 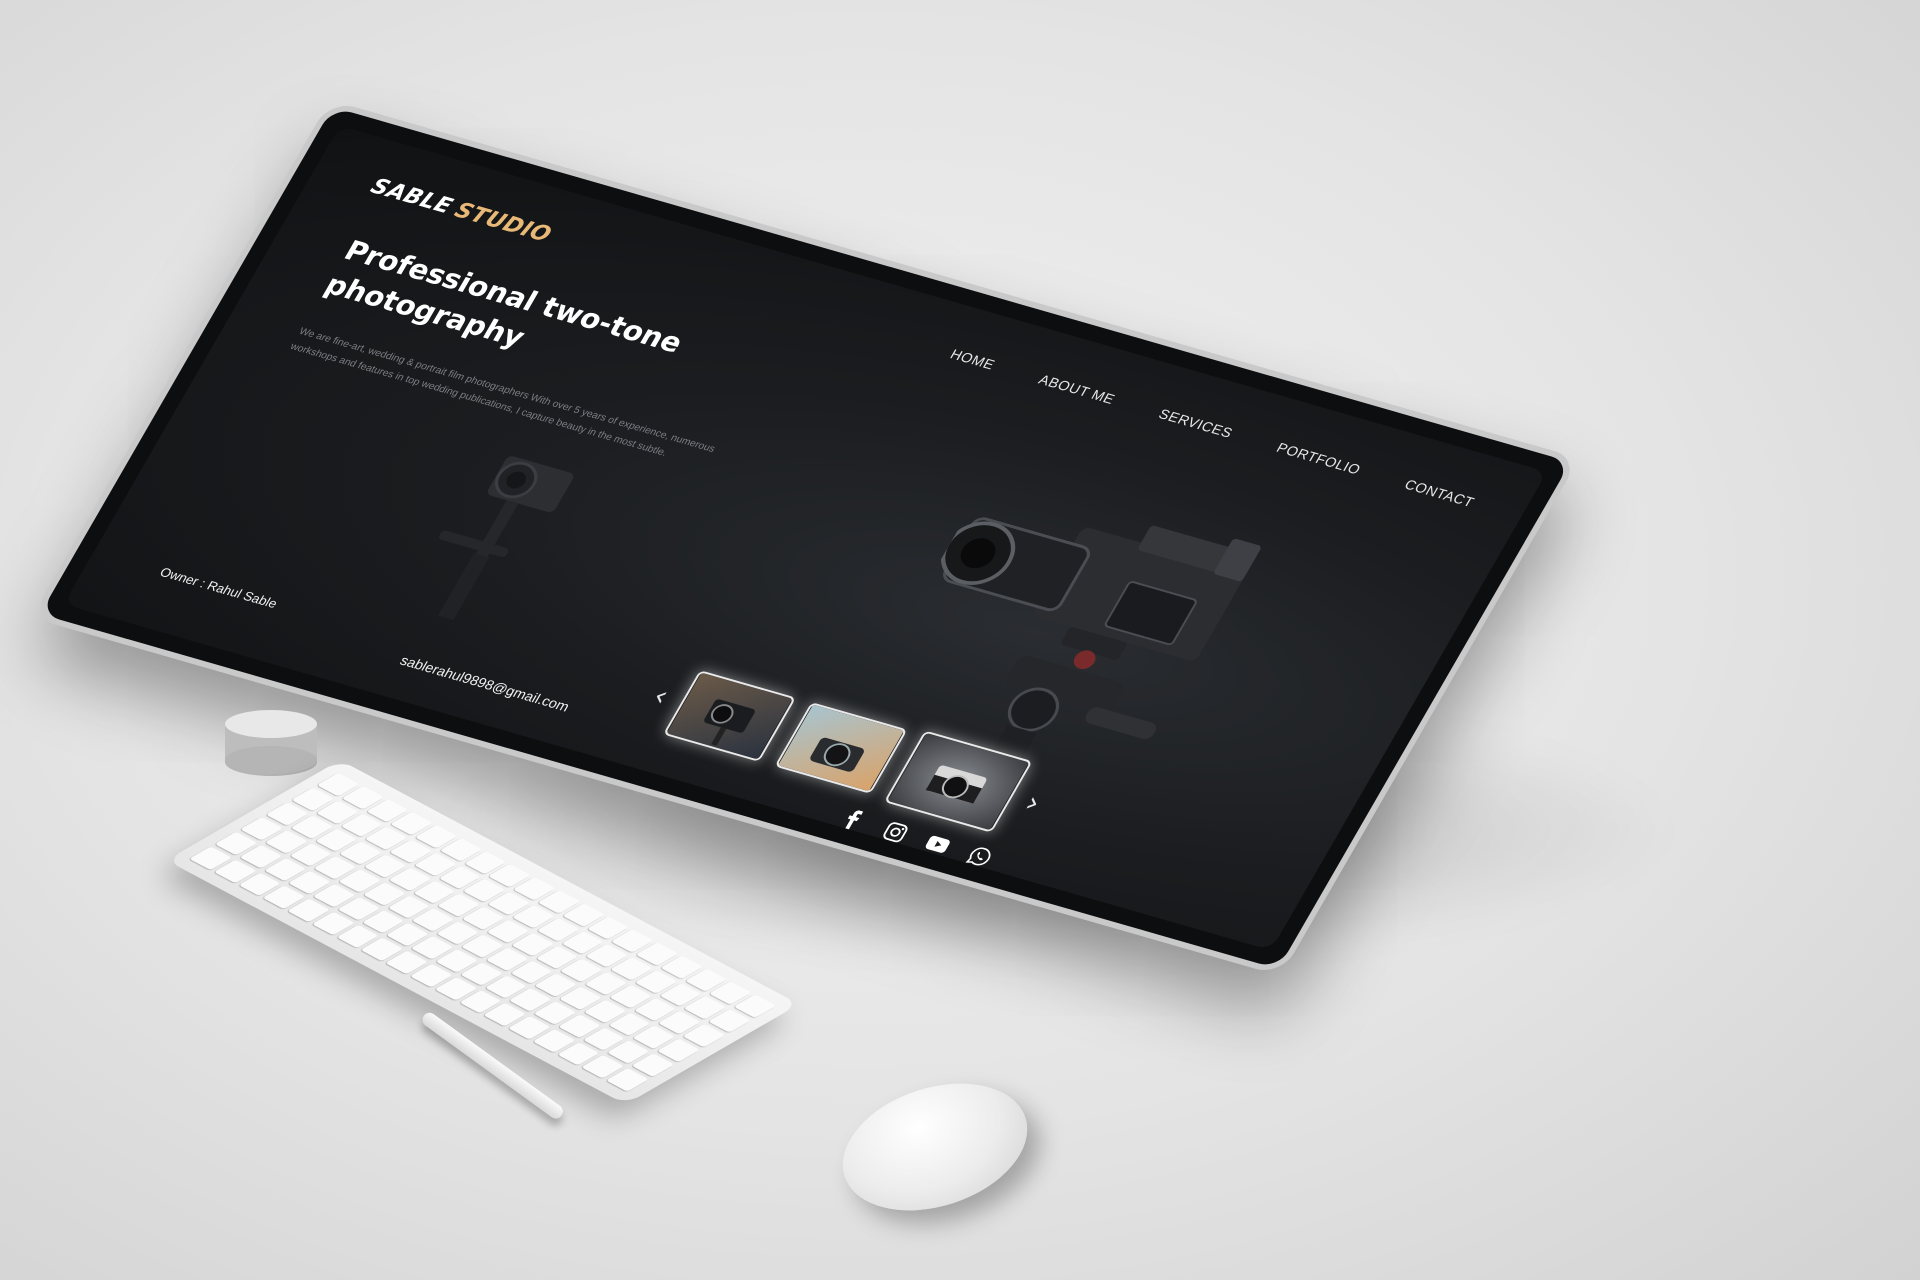 I want to click on youtube-icon, so click(x=937, y=845).